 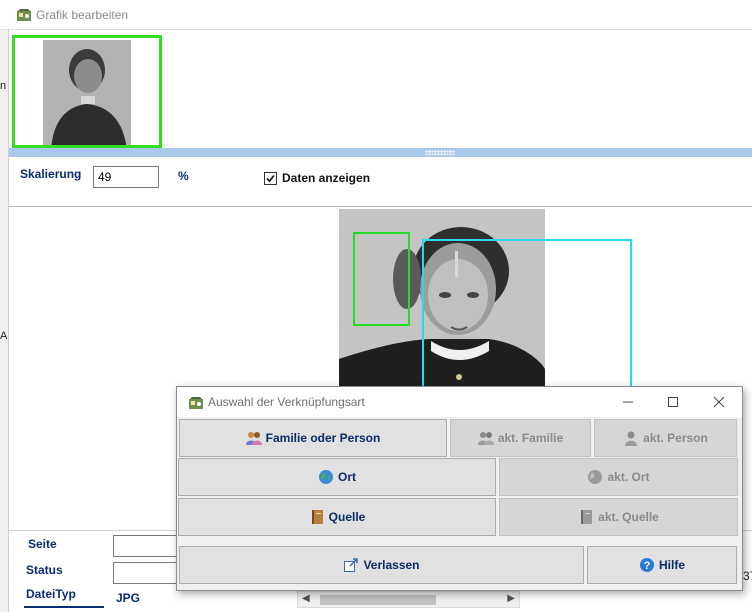 I want to click on scale-input: 49, so click(x=126, y=177).